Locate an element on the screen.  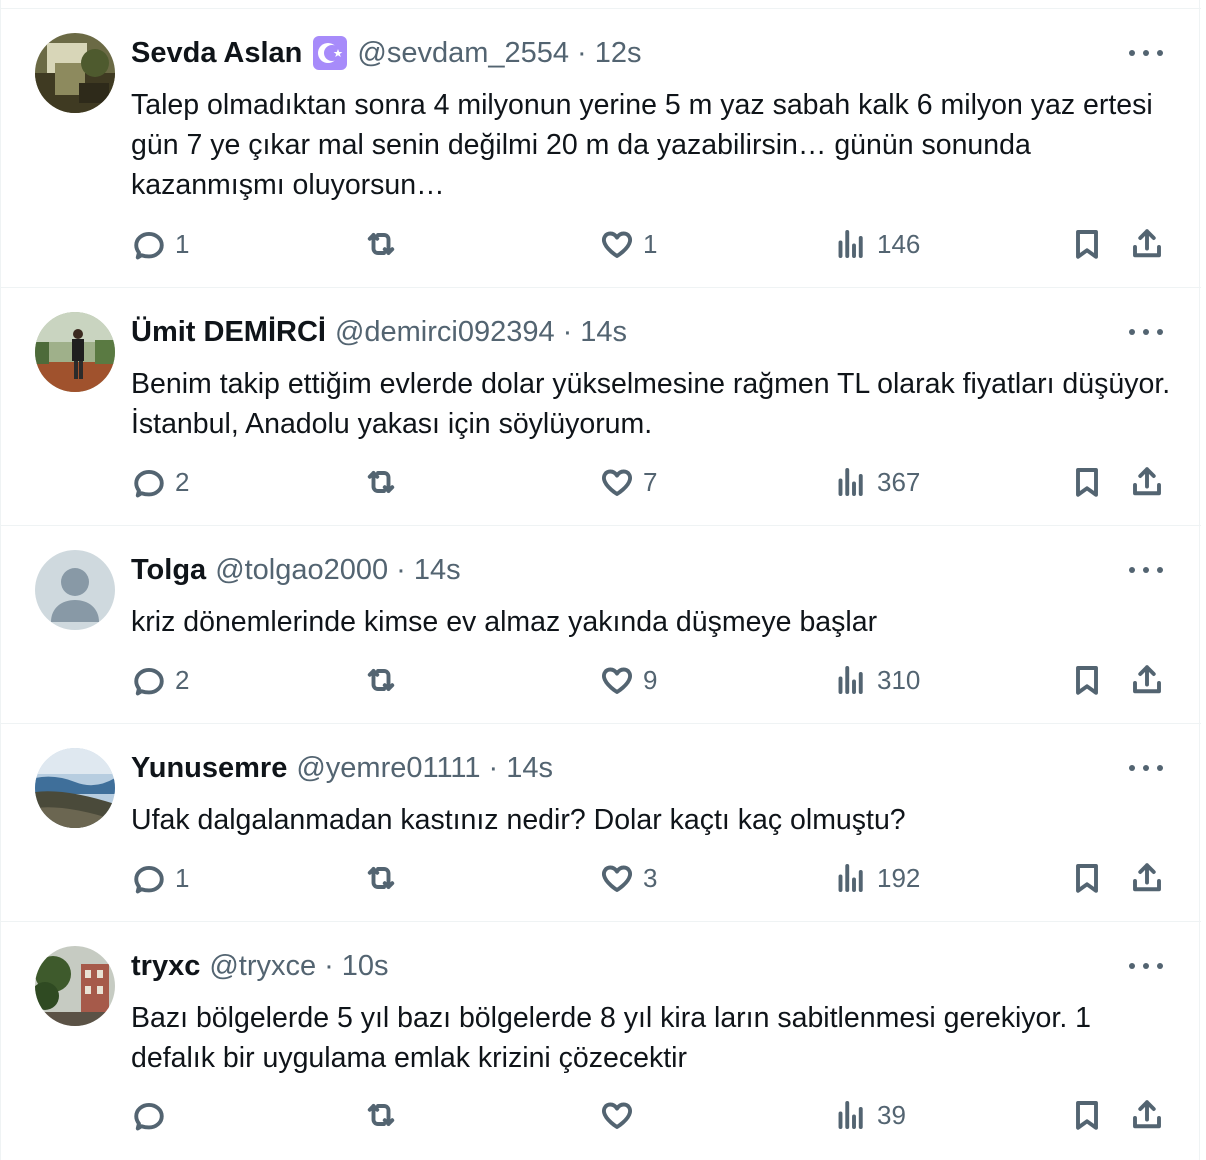
views-button: 367 is located at coordinates (876, 482).